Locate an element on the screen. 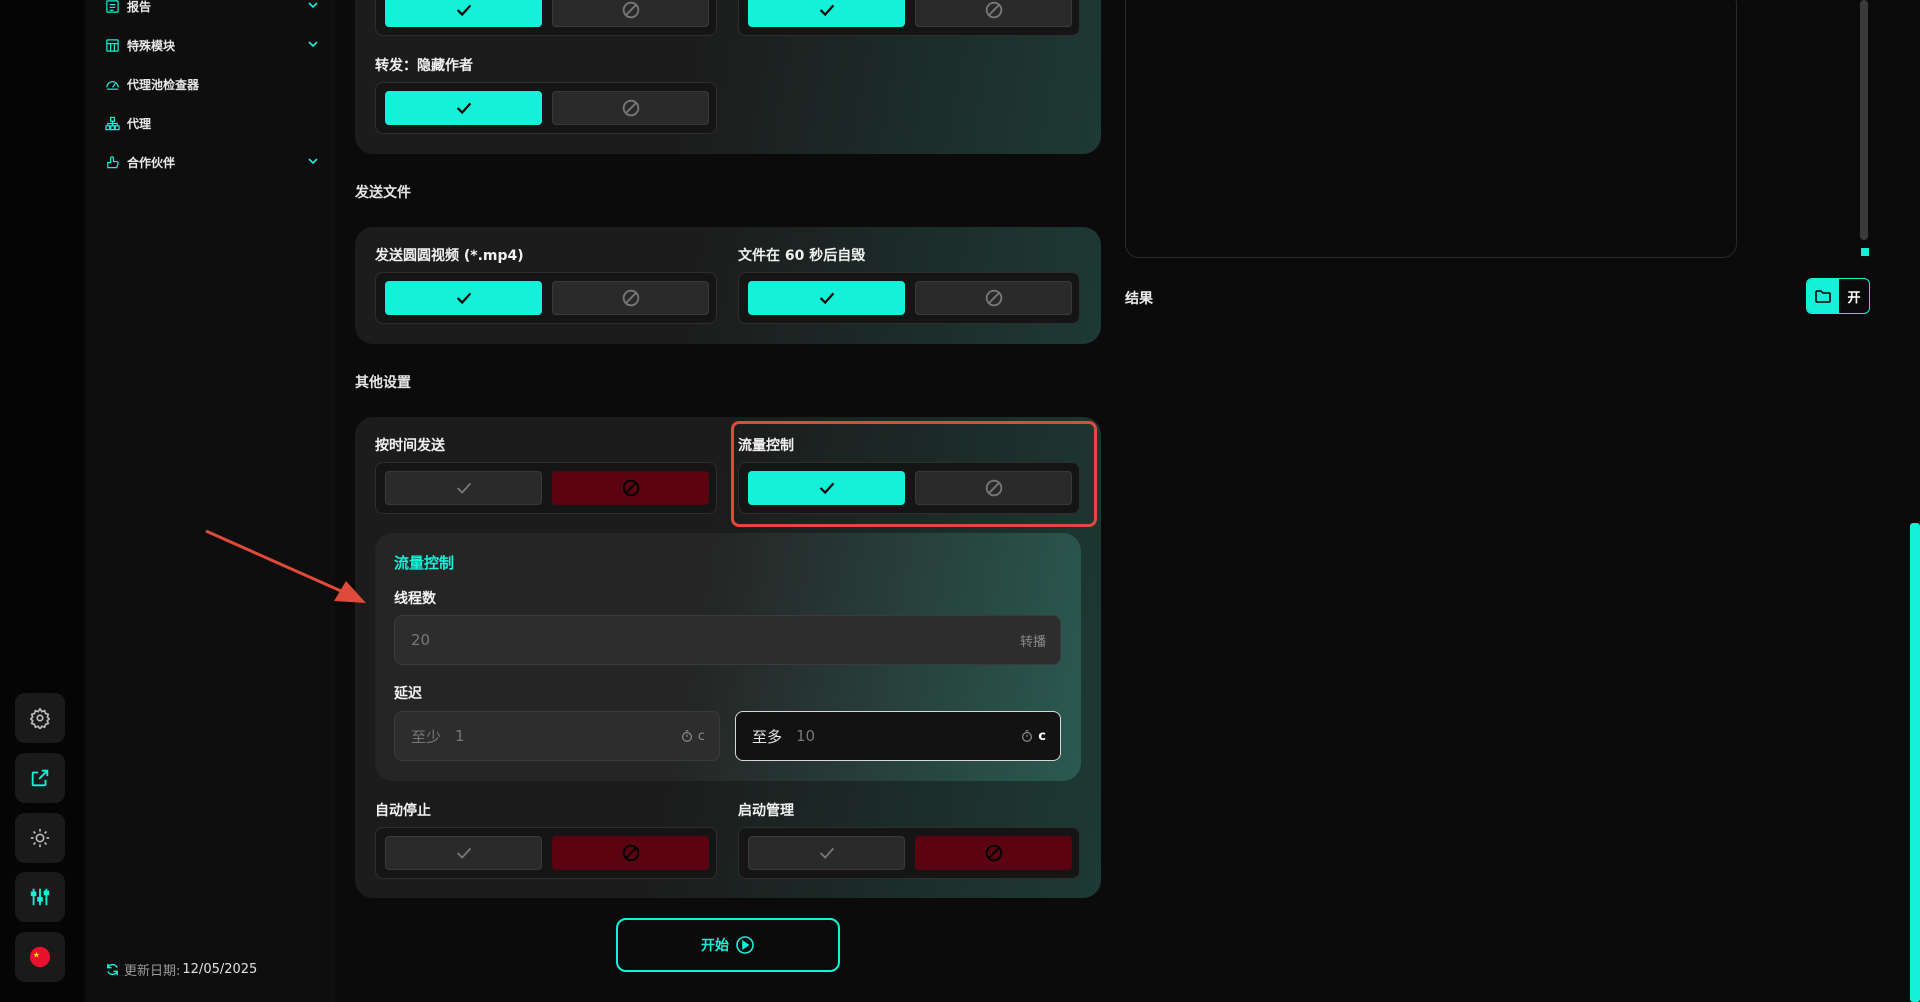  start-manage-toggle is located at coordinates (909, 853).